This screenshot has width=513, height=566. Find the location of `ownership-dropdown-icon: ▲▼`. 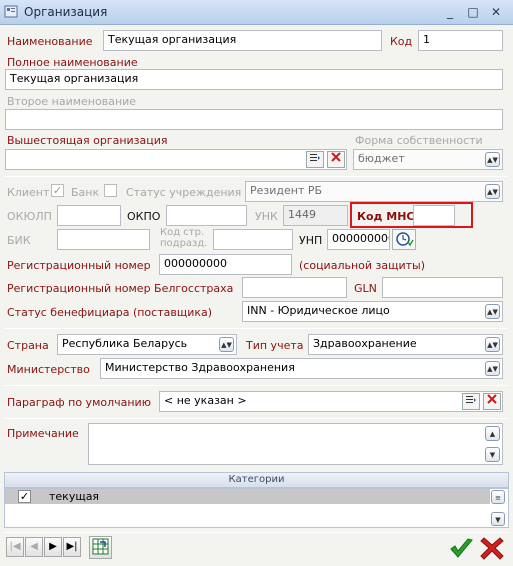

ownership-dropdown-icon: ▲▼ is located at coordinates (492, 159).